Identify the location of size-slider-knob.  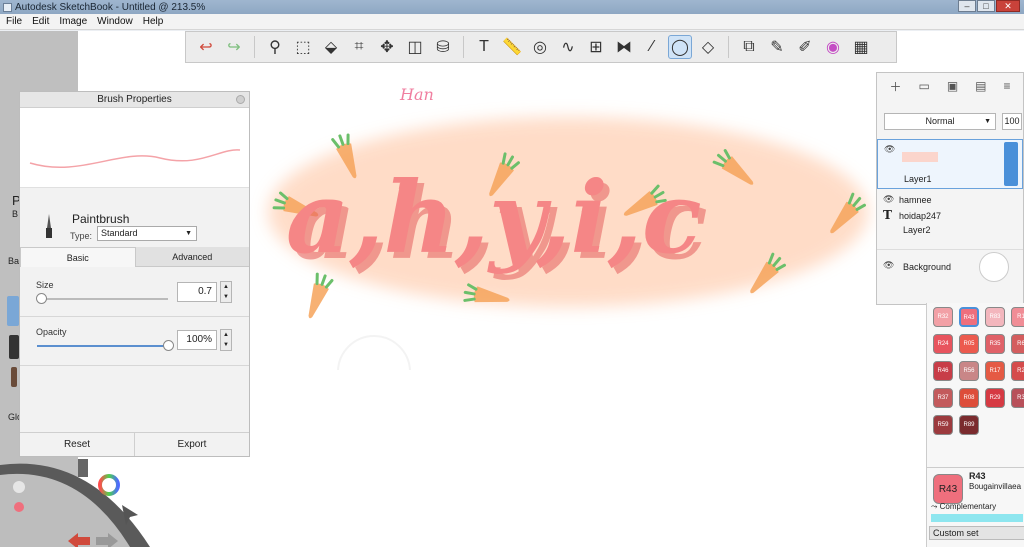
(41, 298).